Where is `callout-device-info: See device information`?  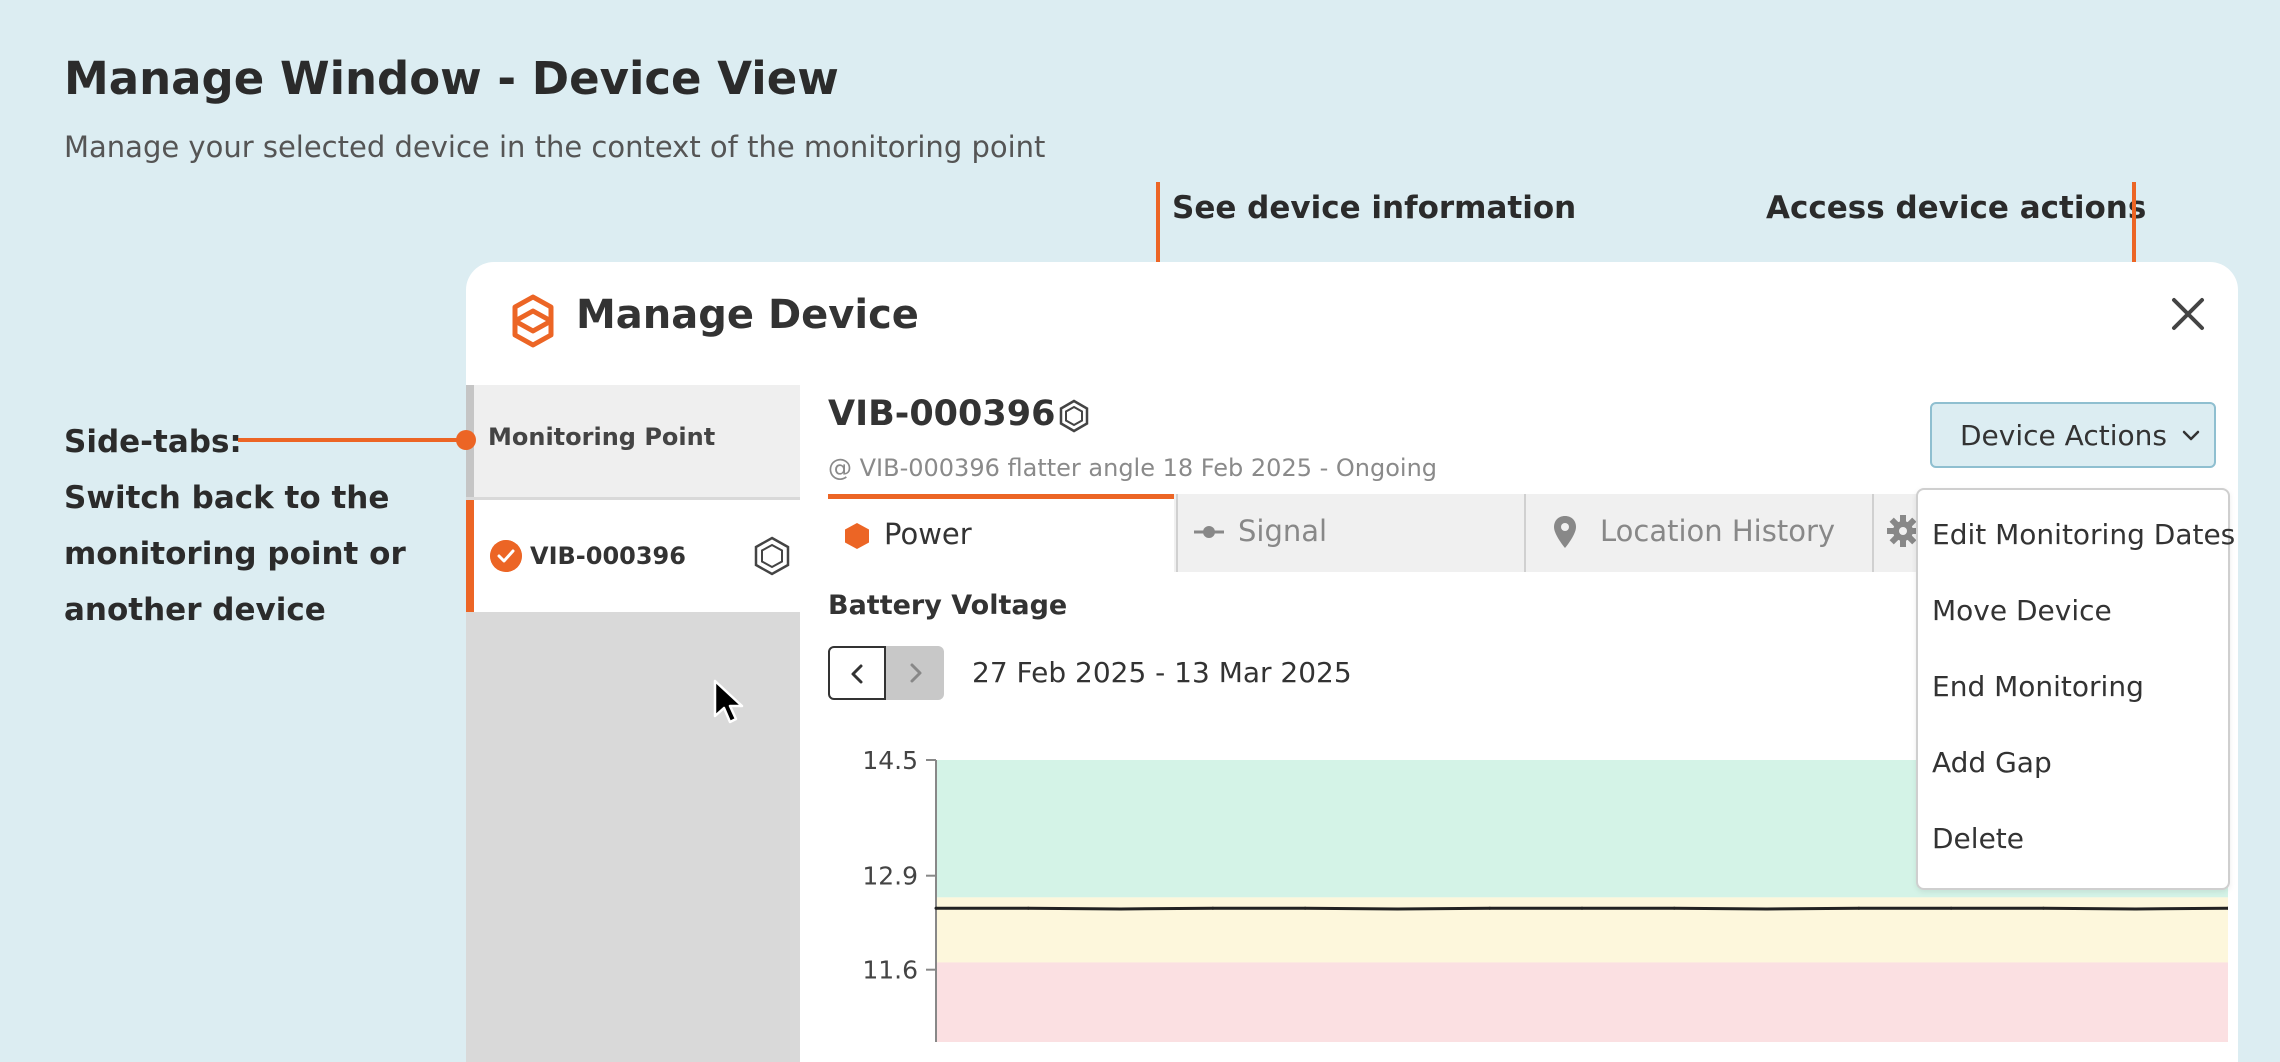
callout-device-info: See device information is located at coordinates (1374, 208).